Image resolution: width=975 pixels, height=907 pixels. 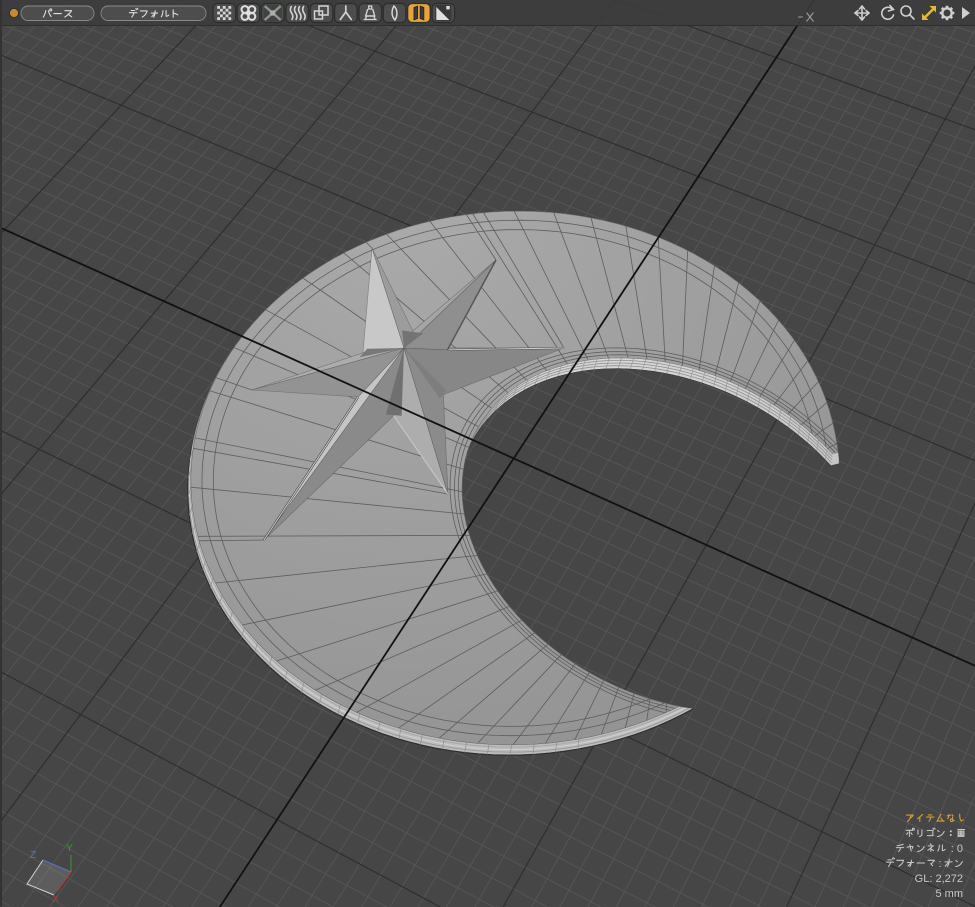 What do you see at coordinates (55, 899) in the screenshot?
I see `svg-text: X` at bounding box center [55, 899].